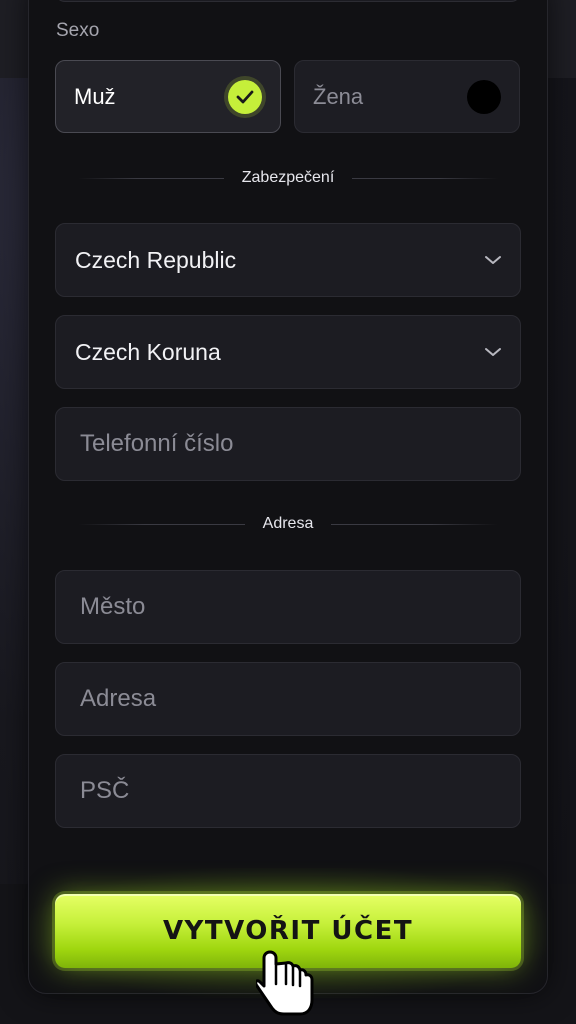 The width and height of the screenshot is (576, 1024). I want to click on hand-pointer-icon, so click(285, 983).